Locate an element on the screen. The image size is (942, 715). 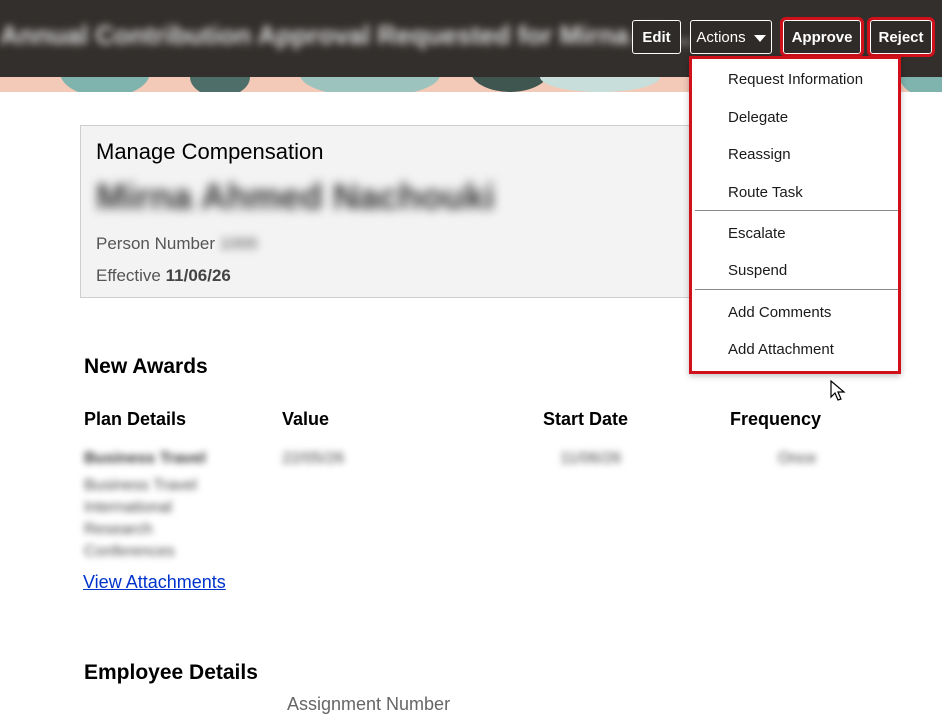
employee-details-title: Employee Details is located at coordinates (171, 672).